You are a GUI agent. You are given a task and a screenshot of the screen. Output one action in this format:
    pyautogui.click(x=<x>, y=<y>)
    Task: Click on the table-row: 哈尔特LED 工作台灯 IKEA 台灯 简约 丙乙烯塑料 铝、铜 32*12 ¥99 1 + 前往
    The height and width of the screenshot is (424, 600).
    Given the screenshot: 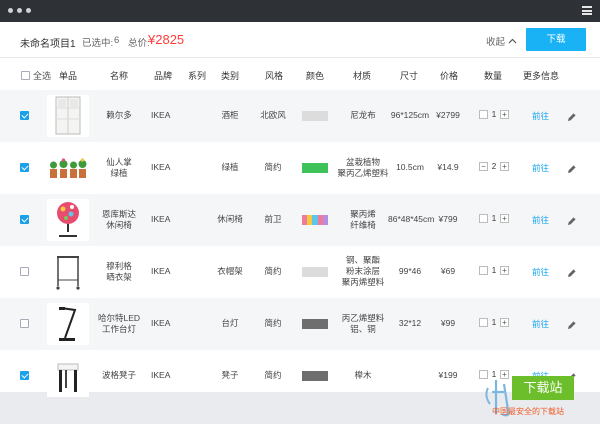 What is the action you would take?
    pyautogui.click(x=300, y=324)
    